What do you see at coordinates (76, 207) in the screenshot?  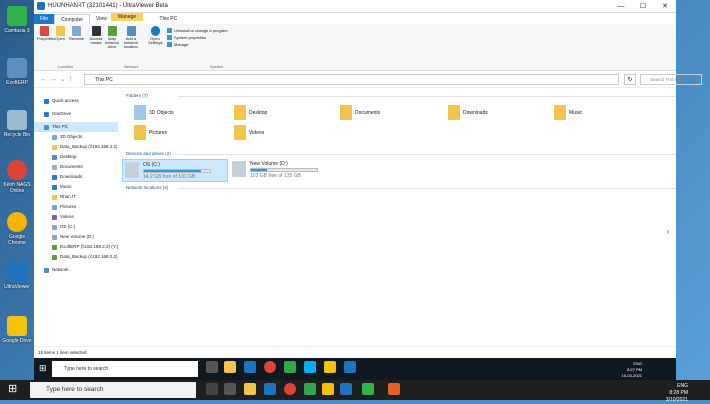 I see `sidebar-item-pictures: Pictures` at bounding box center [76, 207].